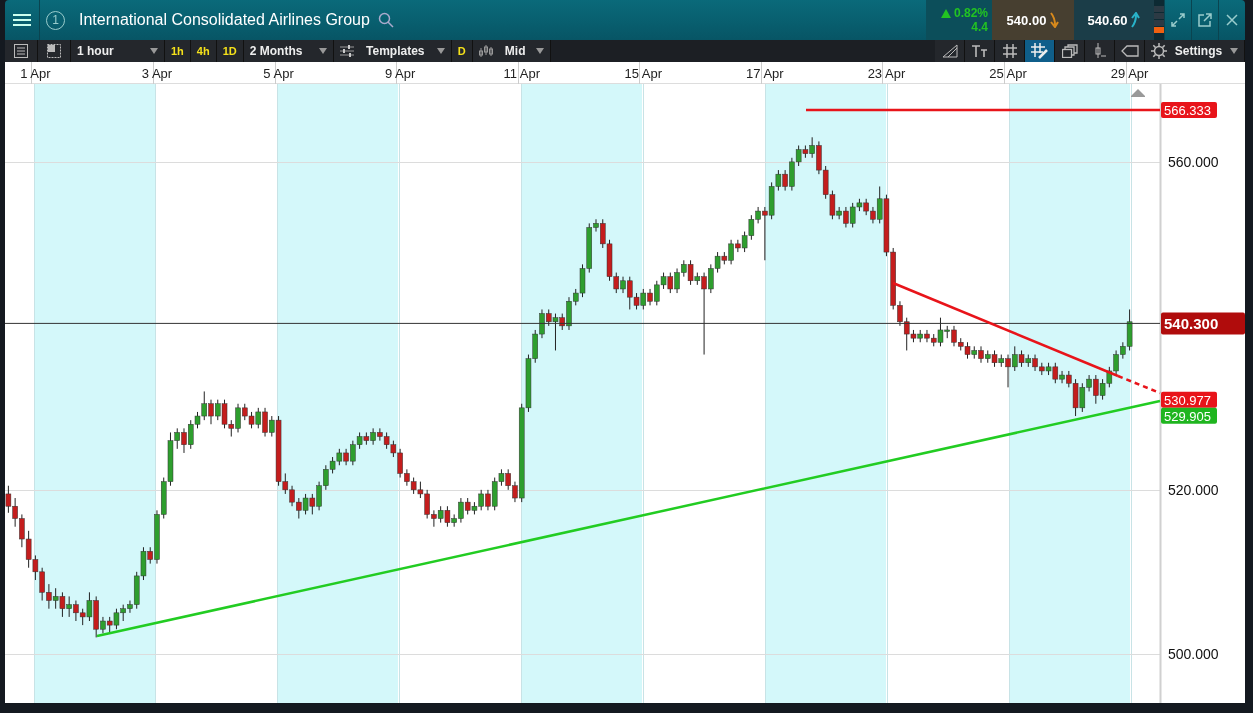 This screenshot has width=1253, height=713. What do you see at coordinates (1193, 653) in the screenshot?
I see `price-tick-label: 500.000` at bounding box center [1193, 653].